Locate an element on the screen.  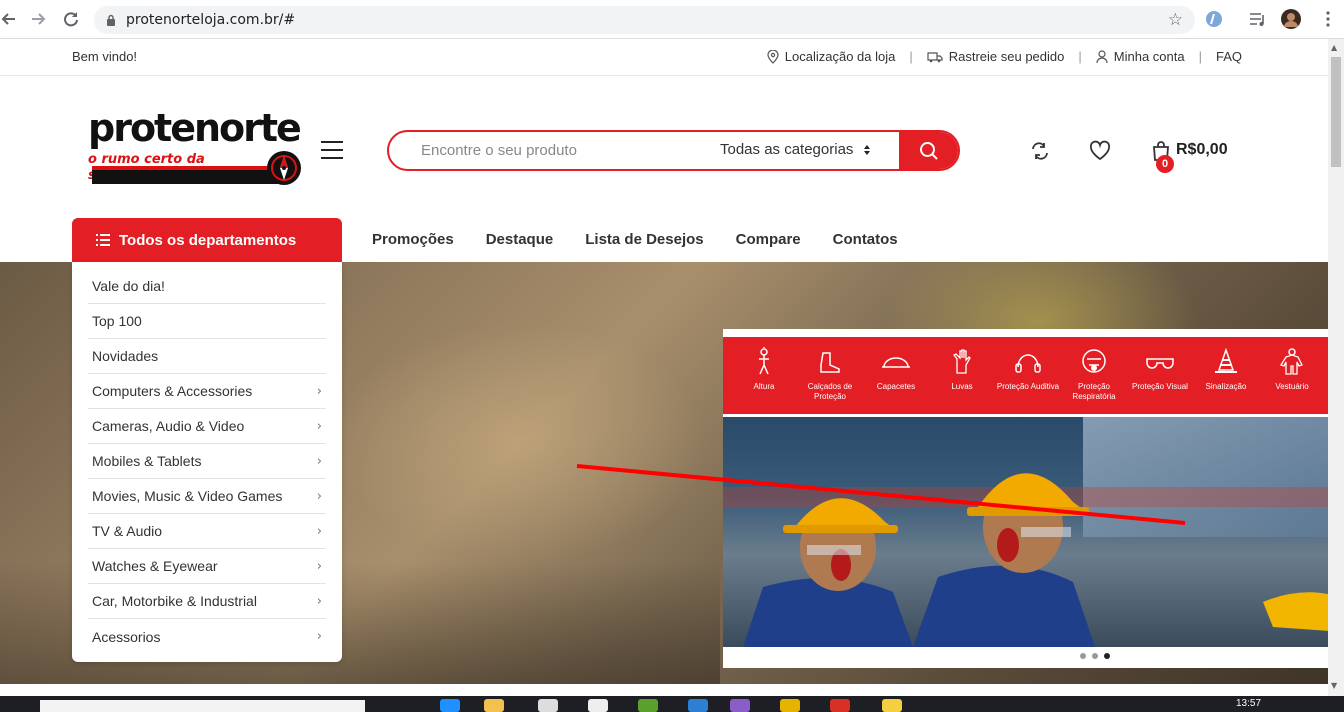
department-label: Watches & Eyewear is located at coordinates (155, 566).